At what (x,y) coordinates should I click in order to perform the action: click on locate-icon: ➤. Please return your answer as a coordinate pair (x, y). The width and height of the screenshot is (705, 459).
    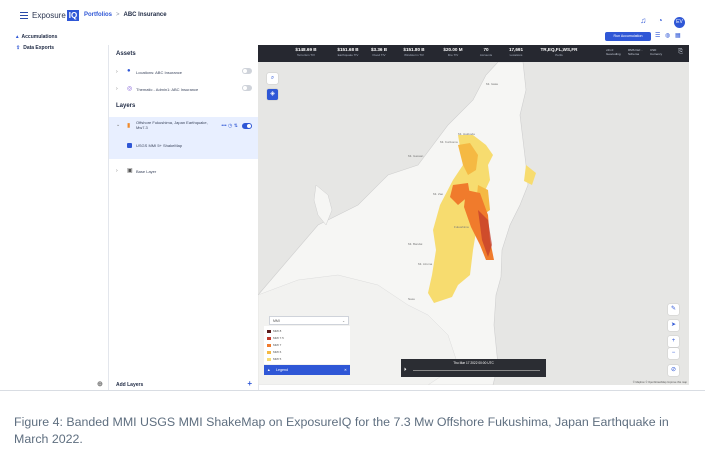
    Looking at the image, I should click on (673, 325).